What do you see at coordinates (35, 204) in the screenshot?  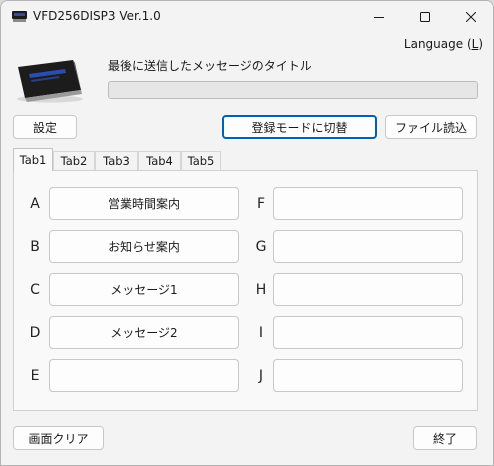 I see `slot-letter-a: A` at bounding box center [35, 204].